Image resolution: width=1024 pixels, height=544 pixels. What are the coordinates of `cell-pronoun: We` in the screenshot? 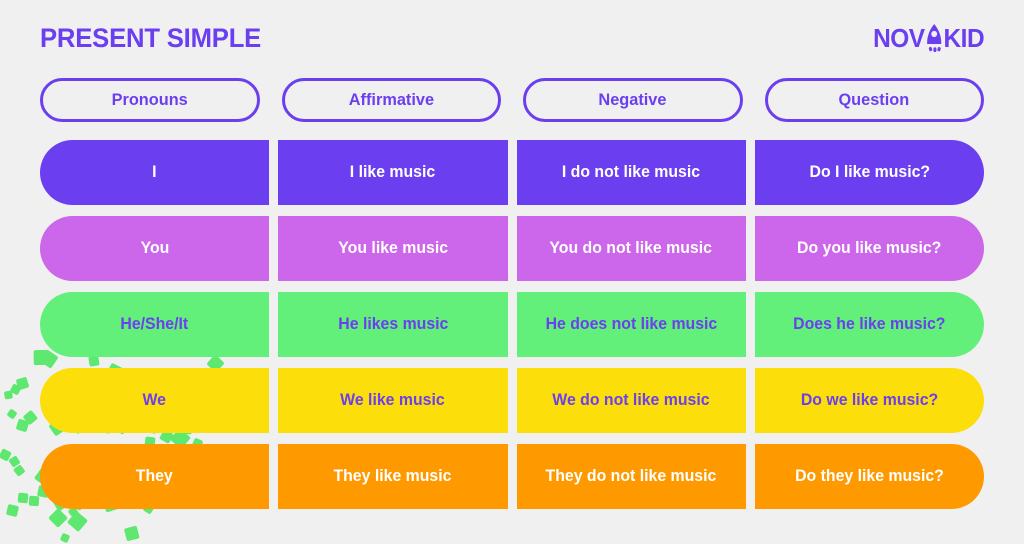 It's located at (155, 400).